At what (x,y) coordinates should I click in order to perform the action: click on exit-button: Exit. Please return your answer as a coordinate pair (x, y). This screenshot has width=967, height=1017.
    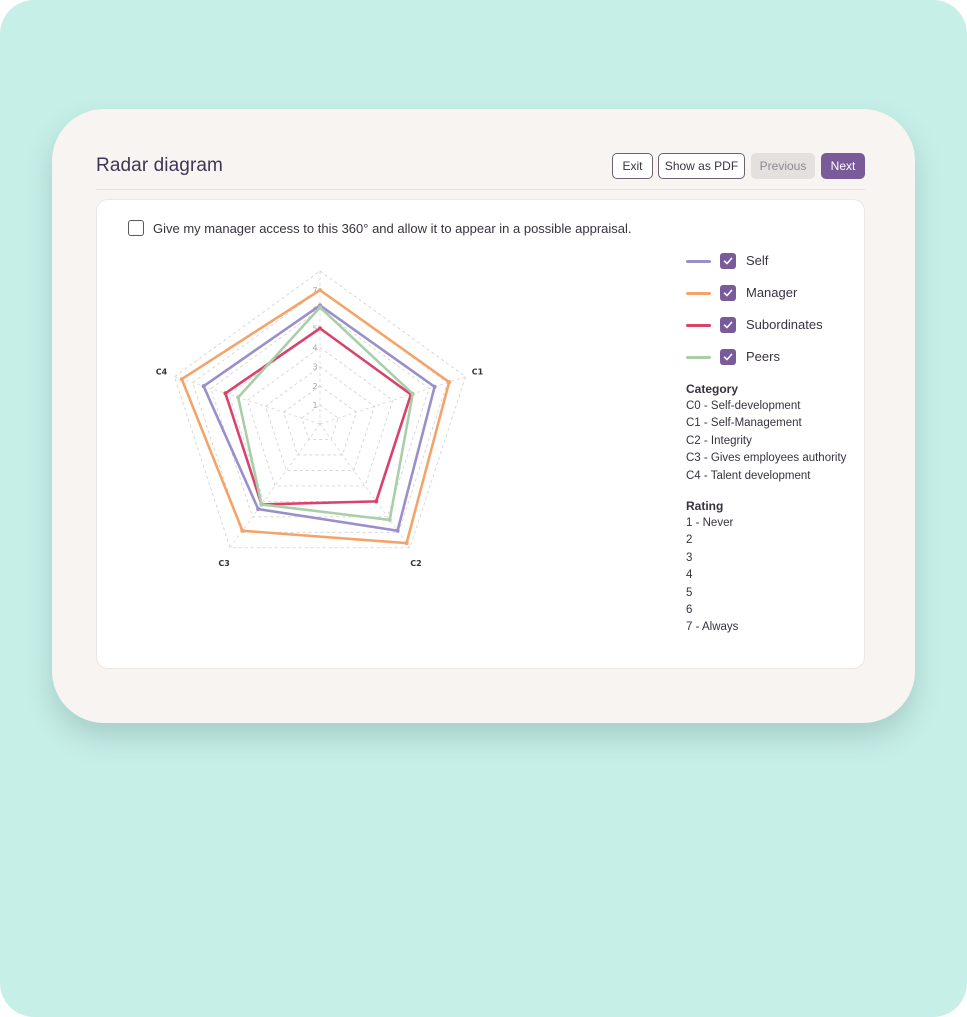
    Looking at the image, I should click on (632, 166).